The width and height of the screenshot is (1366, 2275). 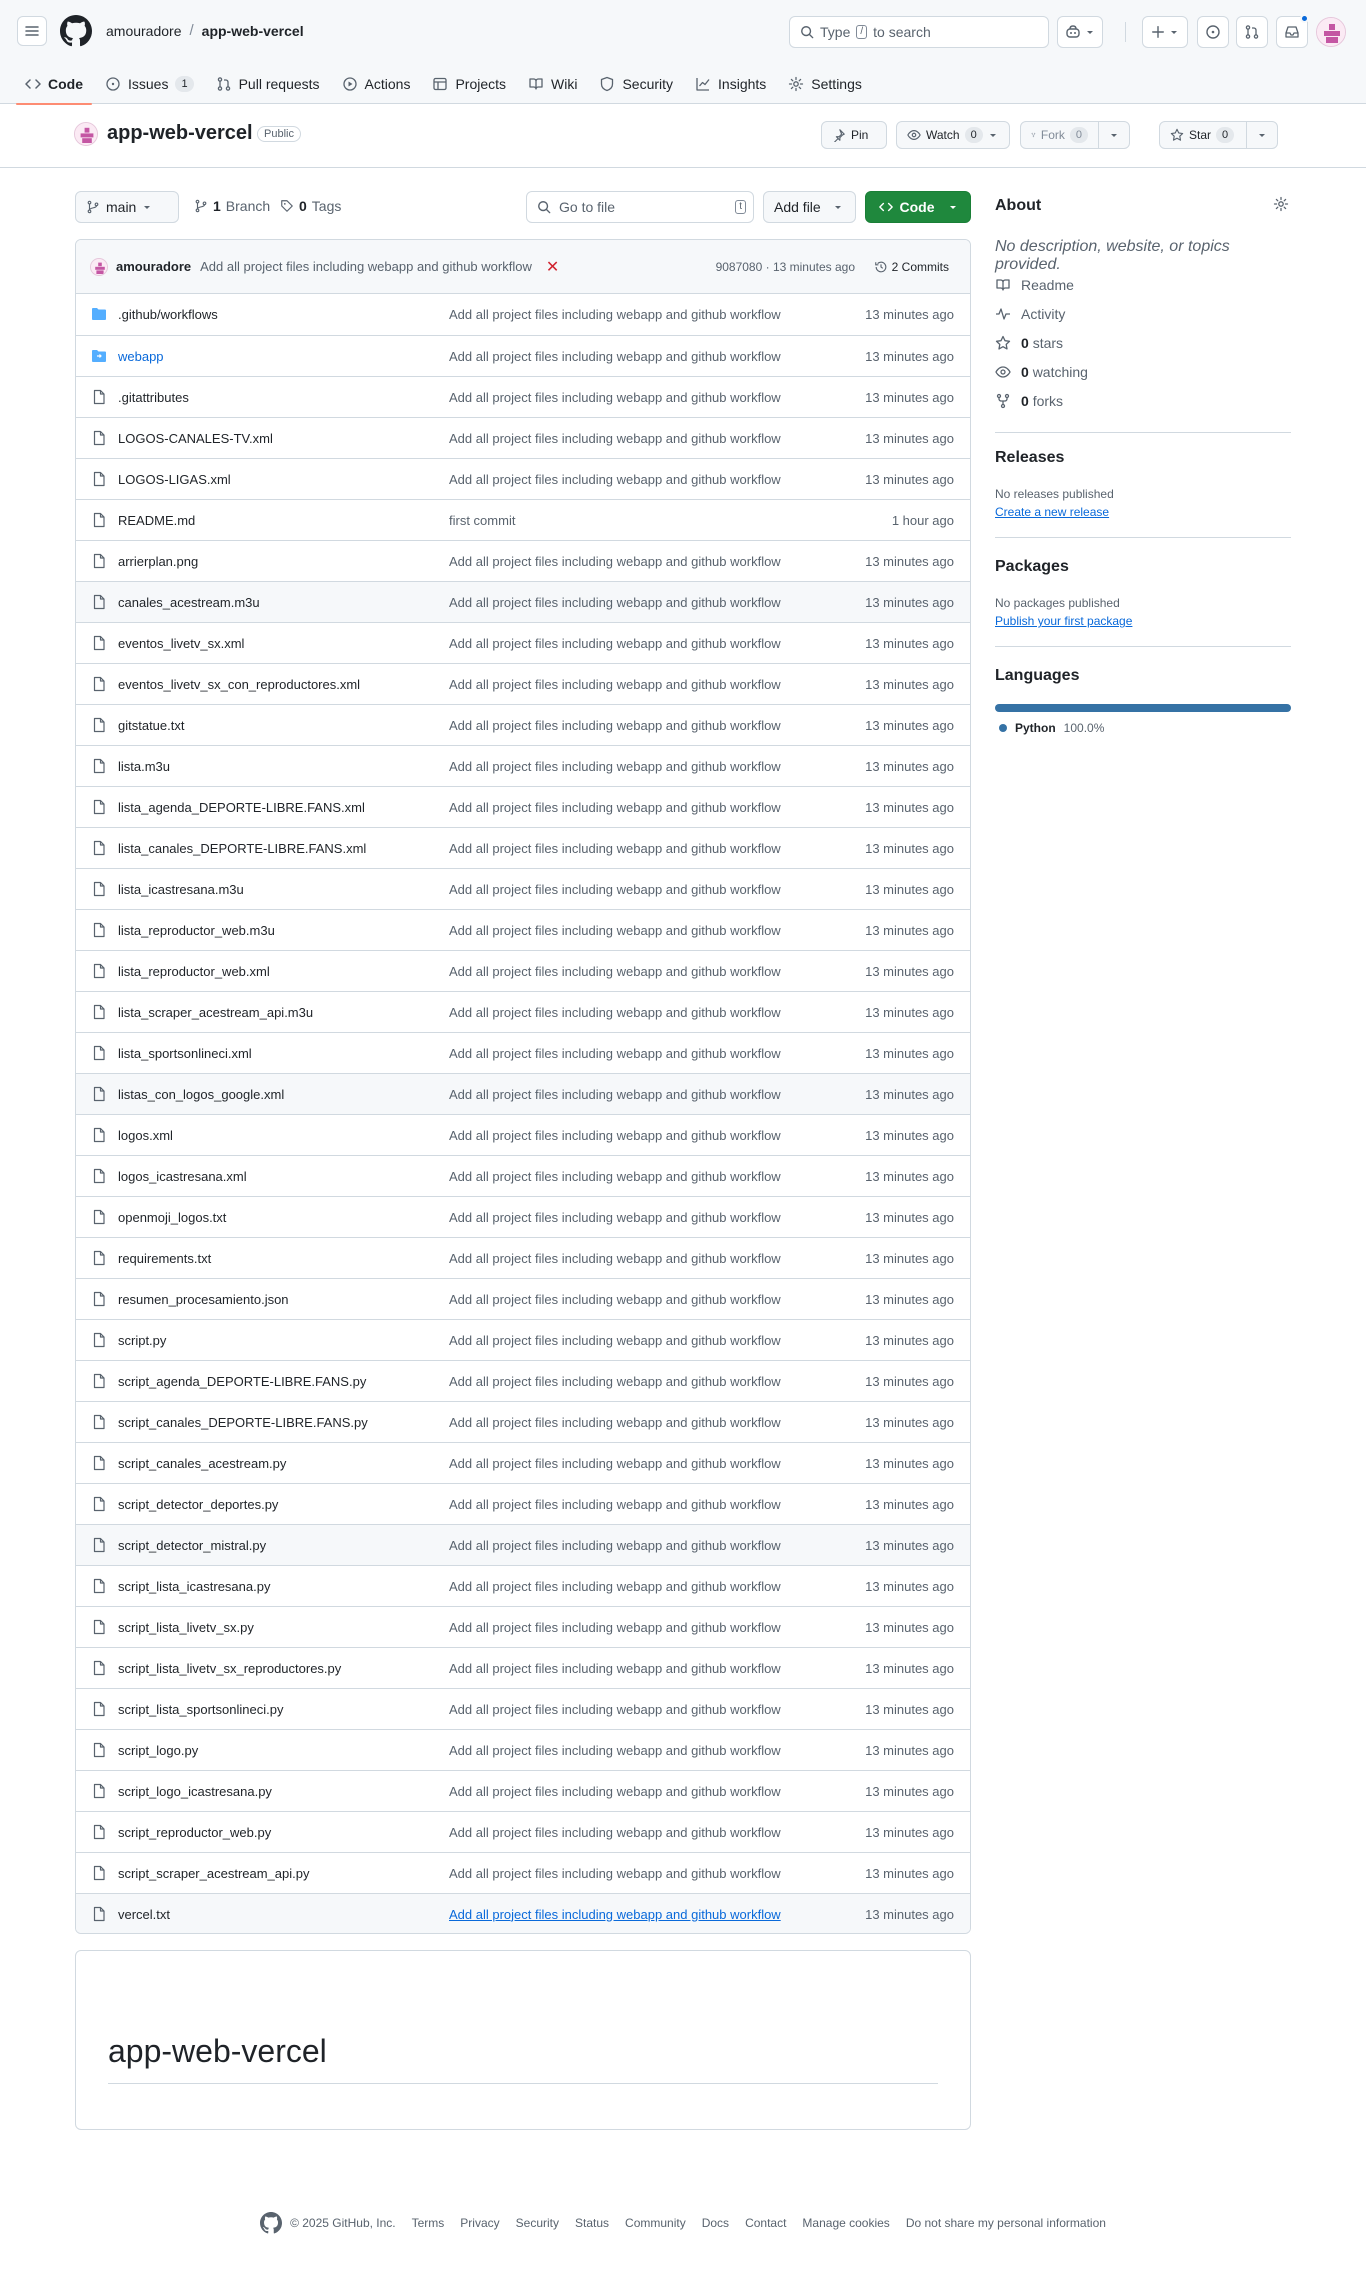 What do you see at coordinates (189, 602) in the screenshot?
I see `file-name: canales_acestream.m3u` at bounding box center [189, 602].